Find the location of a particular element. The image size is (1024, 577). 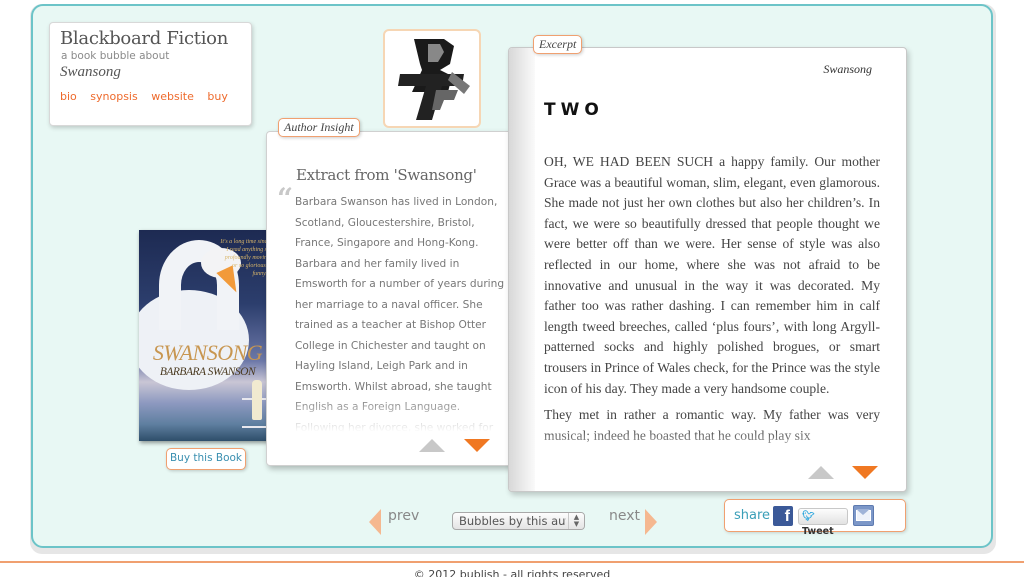

excerpt-scroll-down-arrow-icon is located at coordinates (865, 472).